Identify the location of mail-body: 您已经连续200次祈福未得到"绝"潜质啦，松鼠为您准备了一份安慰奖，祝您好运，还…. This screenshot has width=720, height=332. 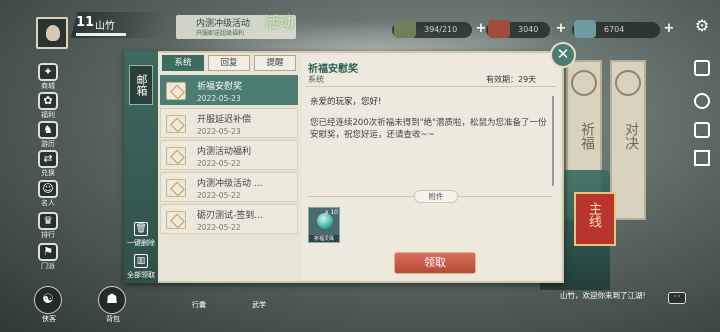
(428, 129).